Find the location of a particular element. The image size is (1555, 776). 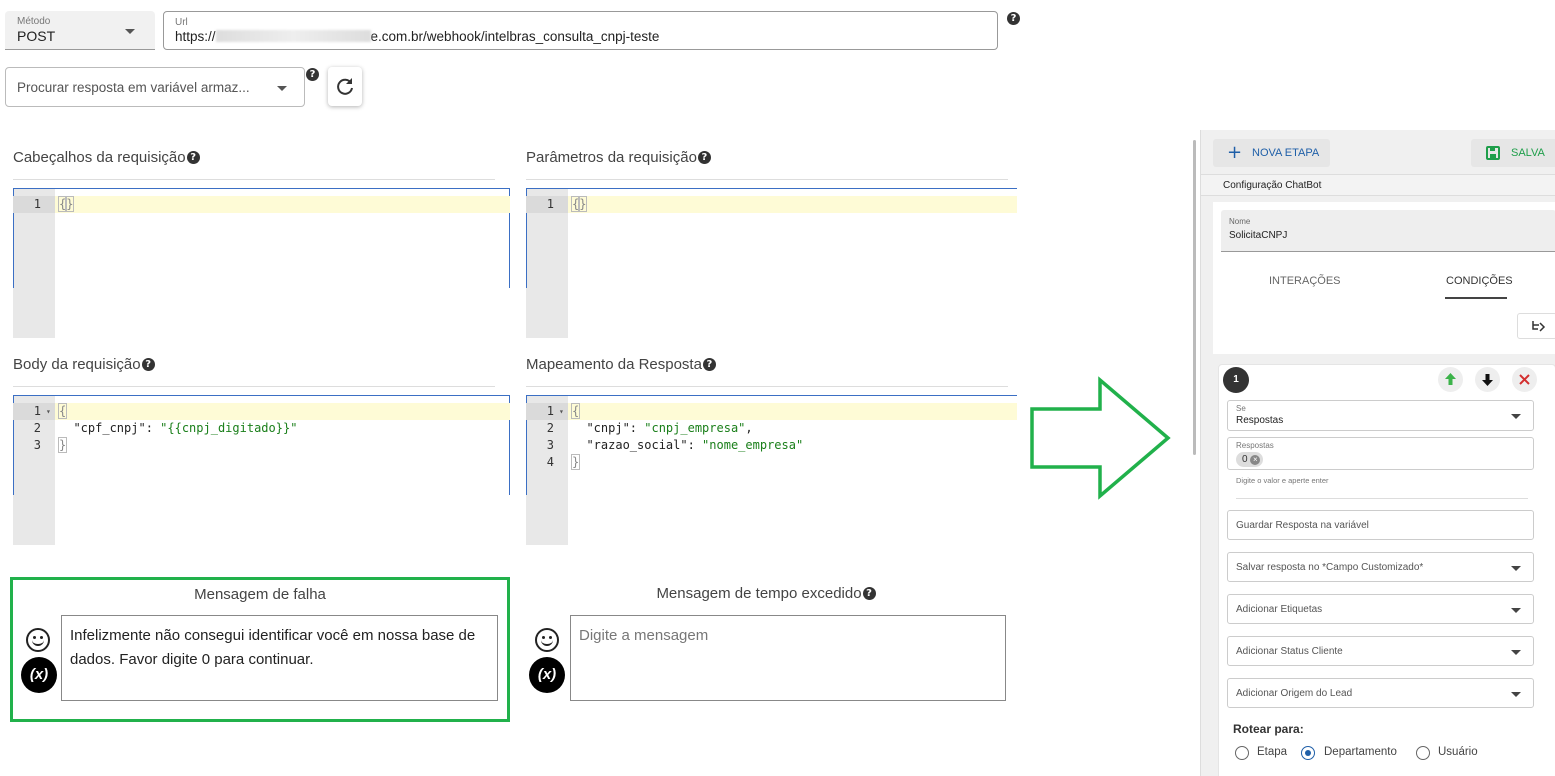

timeout-message-title-text: Mensagem de tempo excedido is located at coordinates (759, 593).